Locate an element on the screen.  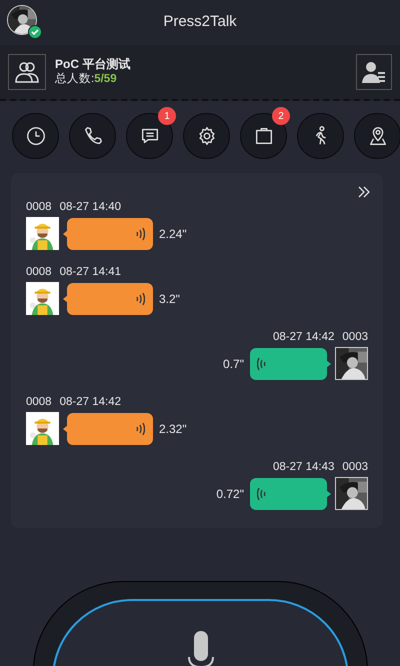
contact-list-icon is located at coordinates (374, 72).